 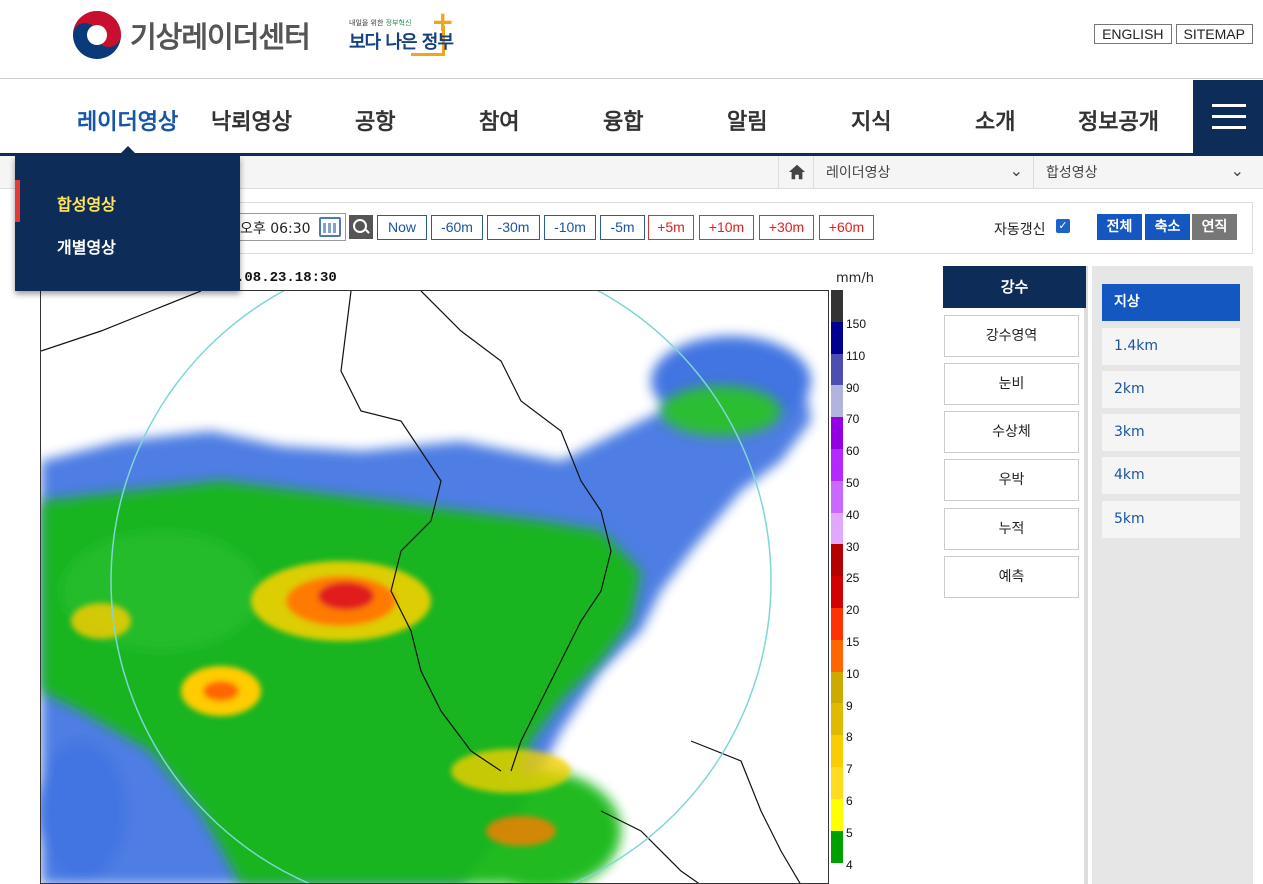 I want to click on radar-timestamp: .08.23.18:30, so click(x=286, y=278).